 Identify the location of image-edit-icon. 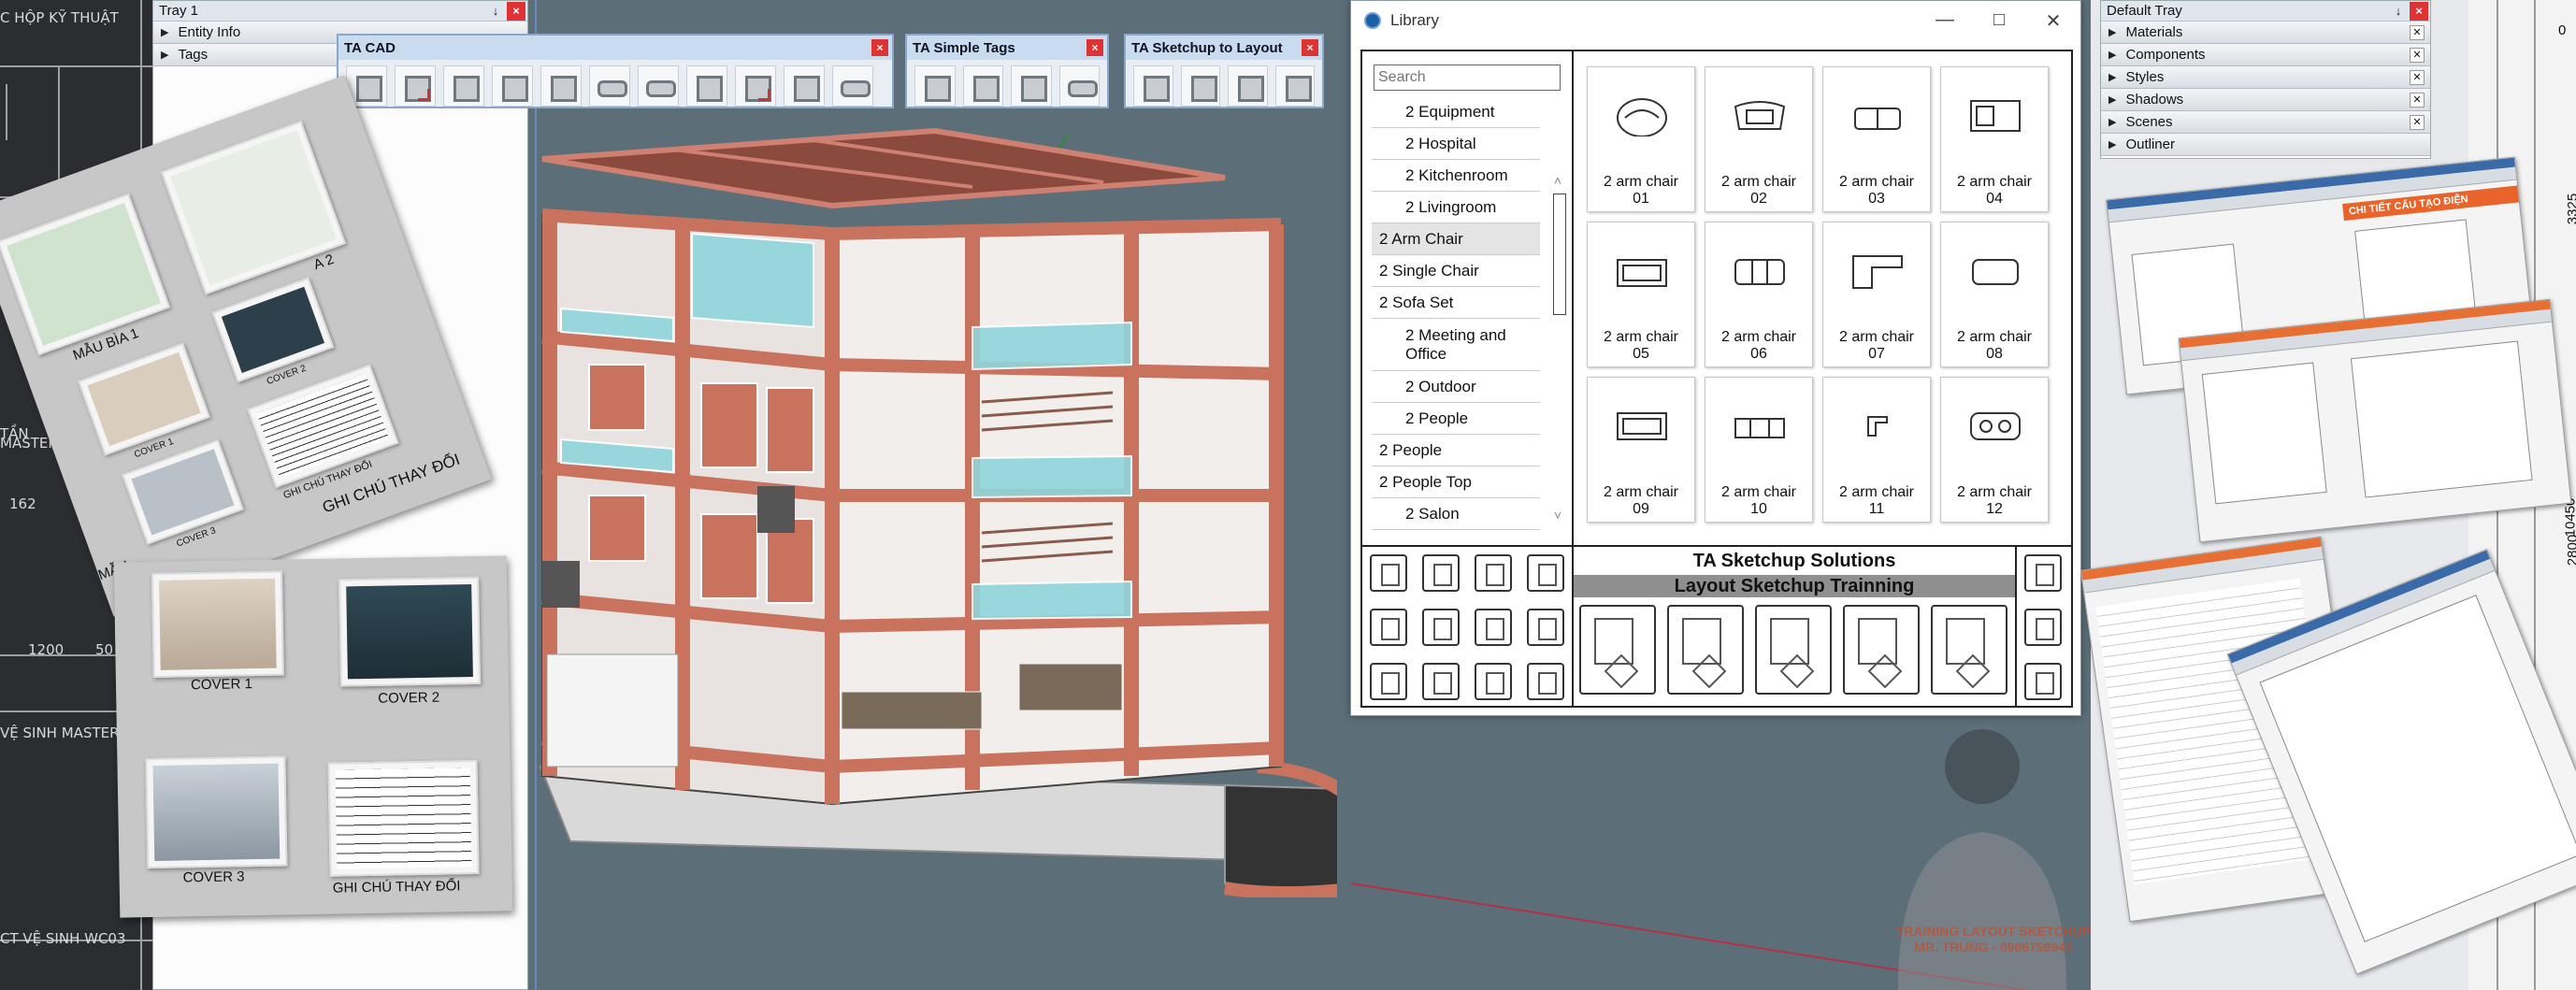
(1494, 627).